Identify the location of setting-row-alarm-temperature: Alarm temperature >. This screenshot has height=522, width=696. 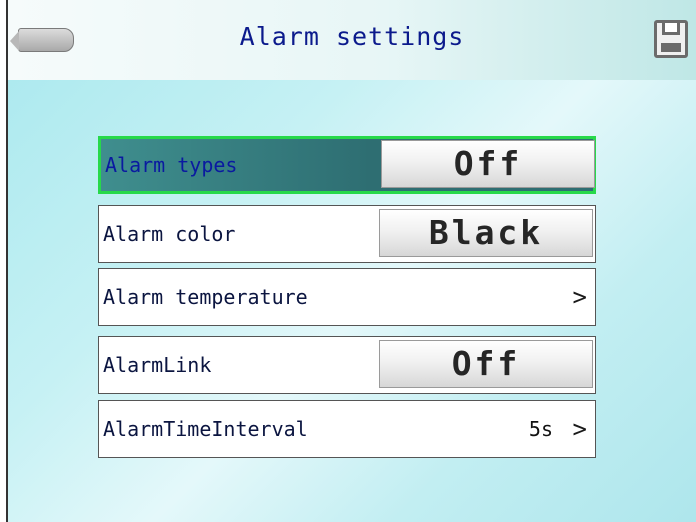
(347, 297).